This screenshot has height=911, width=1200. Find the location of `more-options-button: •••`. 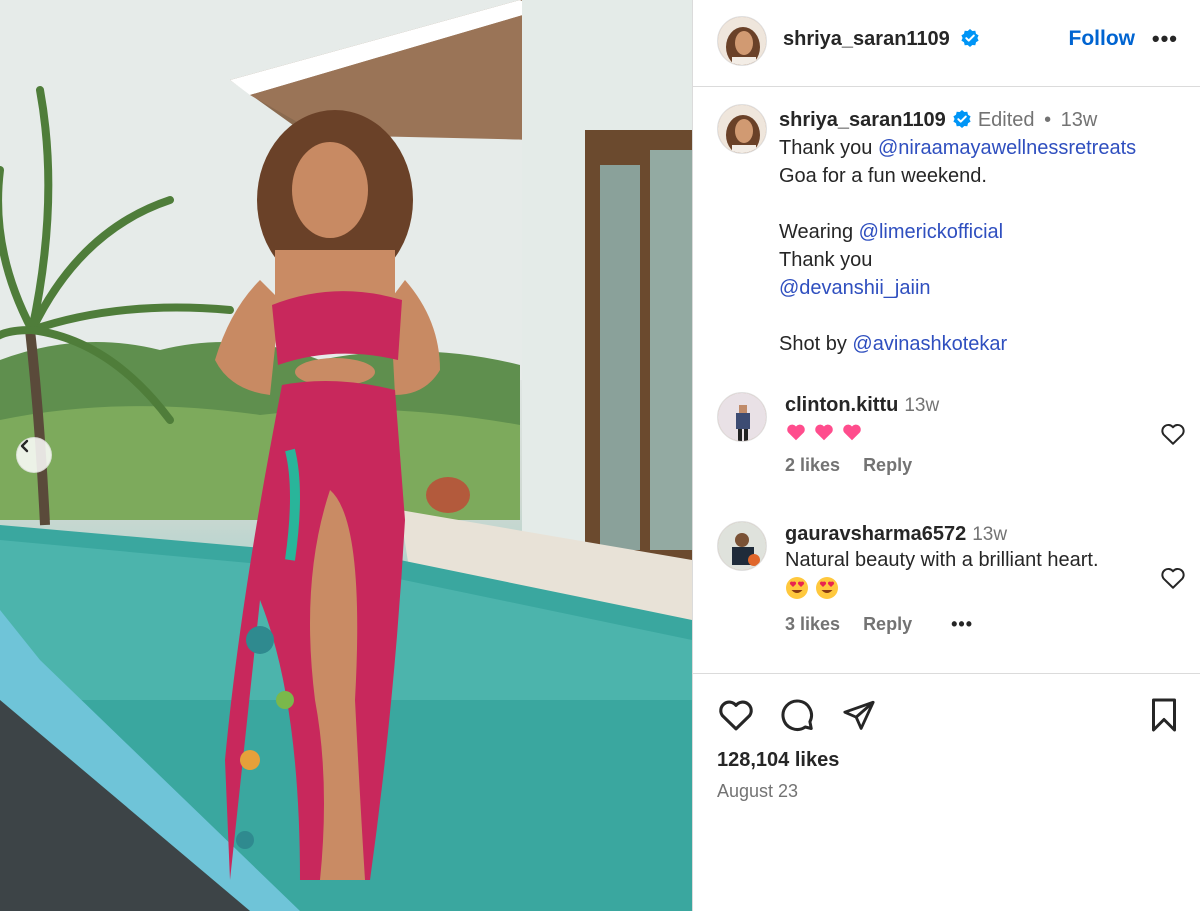

more-options-button: ••• is located at coordinates (1165, 39).